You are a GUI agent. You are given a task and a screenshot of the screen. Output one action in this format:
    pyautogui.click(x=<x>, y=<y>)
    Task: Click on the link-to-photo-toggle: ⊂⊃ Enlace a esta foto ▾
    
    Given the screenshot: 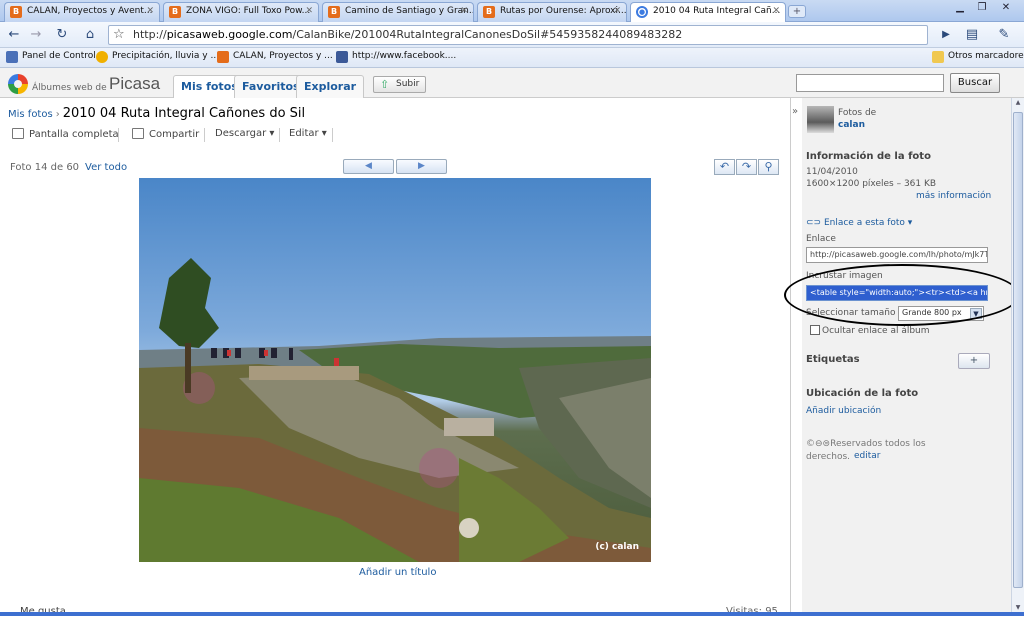 What is the action you would take?
    pyautogui.click(x=859, y=223)
    